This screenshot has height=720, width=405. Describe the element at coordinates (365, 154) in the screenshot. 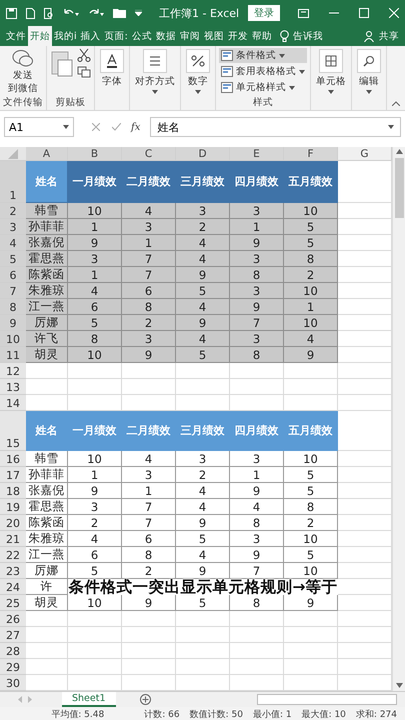

I see `column-header: G` at that location.